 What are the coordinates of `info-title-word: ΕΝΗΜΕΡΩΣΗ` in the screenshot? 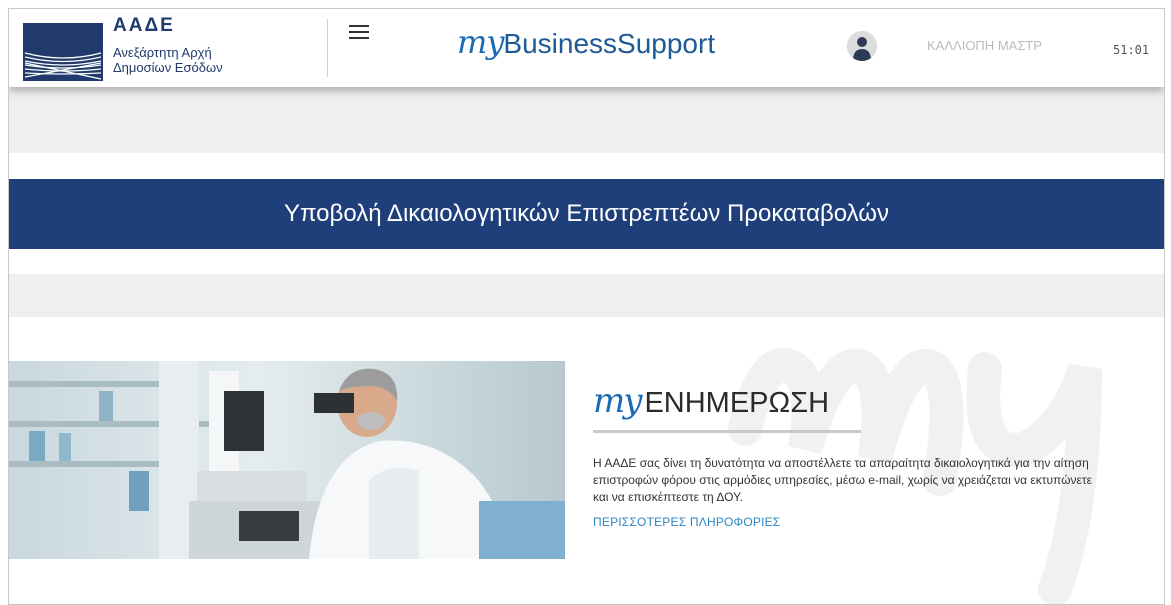 It's located at (737, 403).